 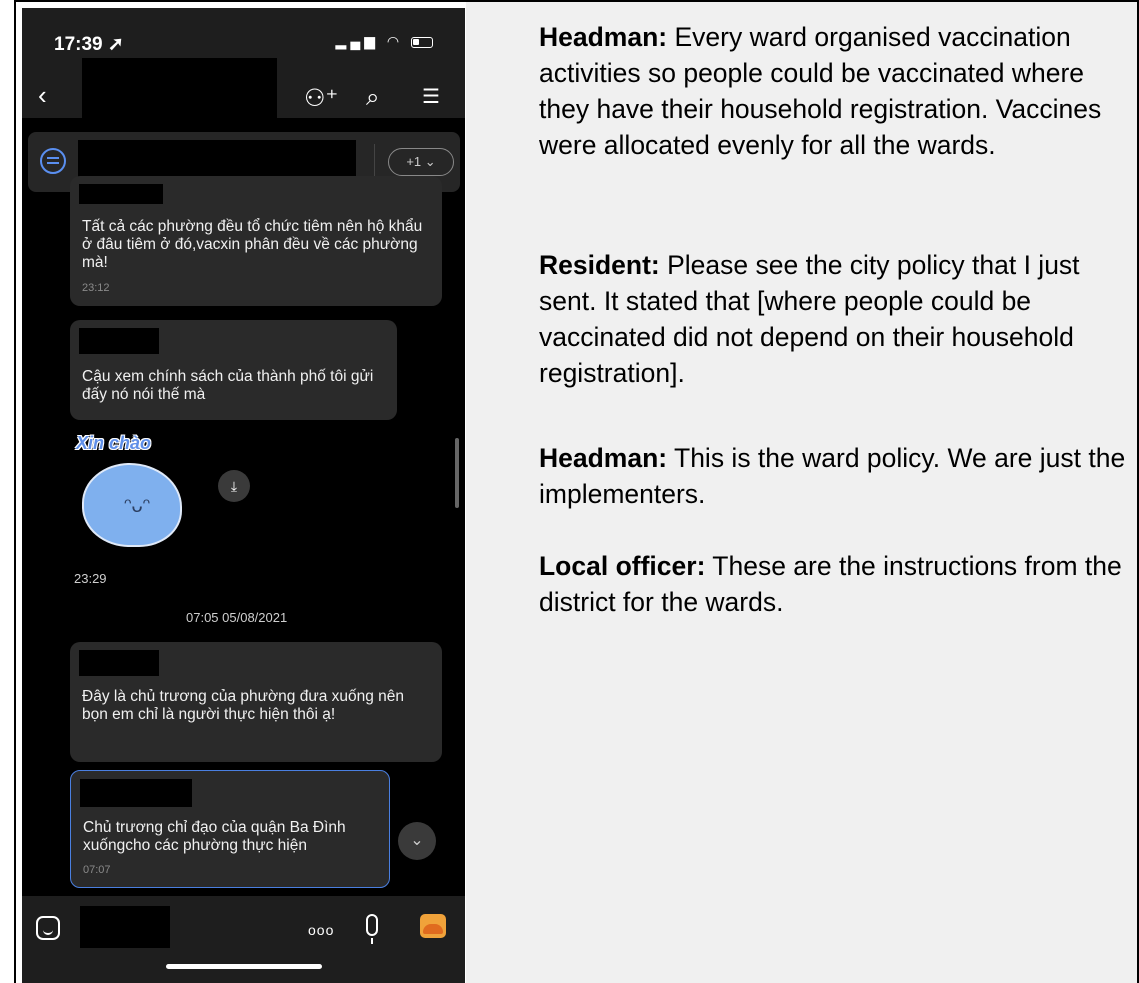 I want to click on scrollbar, so click(x=457, y=473).